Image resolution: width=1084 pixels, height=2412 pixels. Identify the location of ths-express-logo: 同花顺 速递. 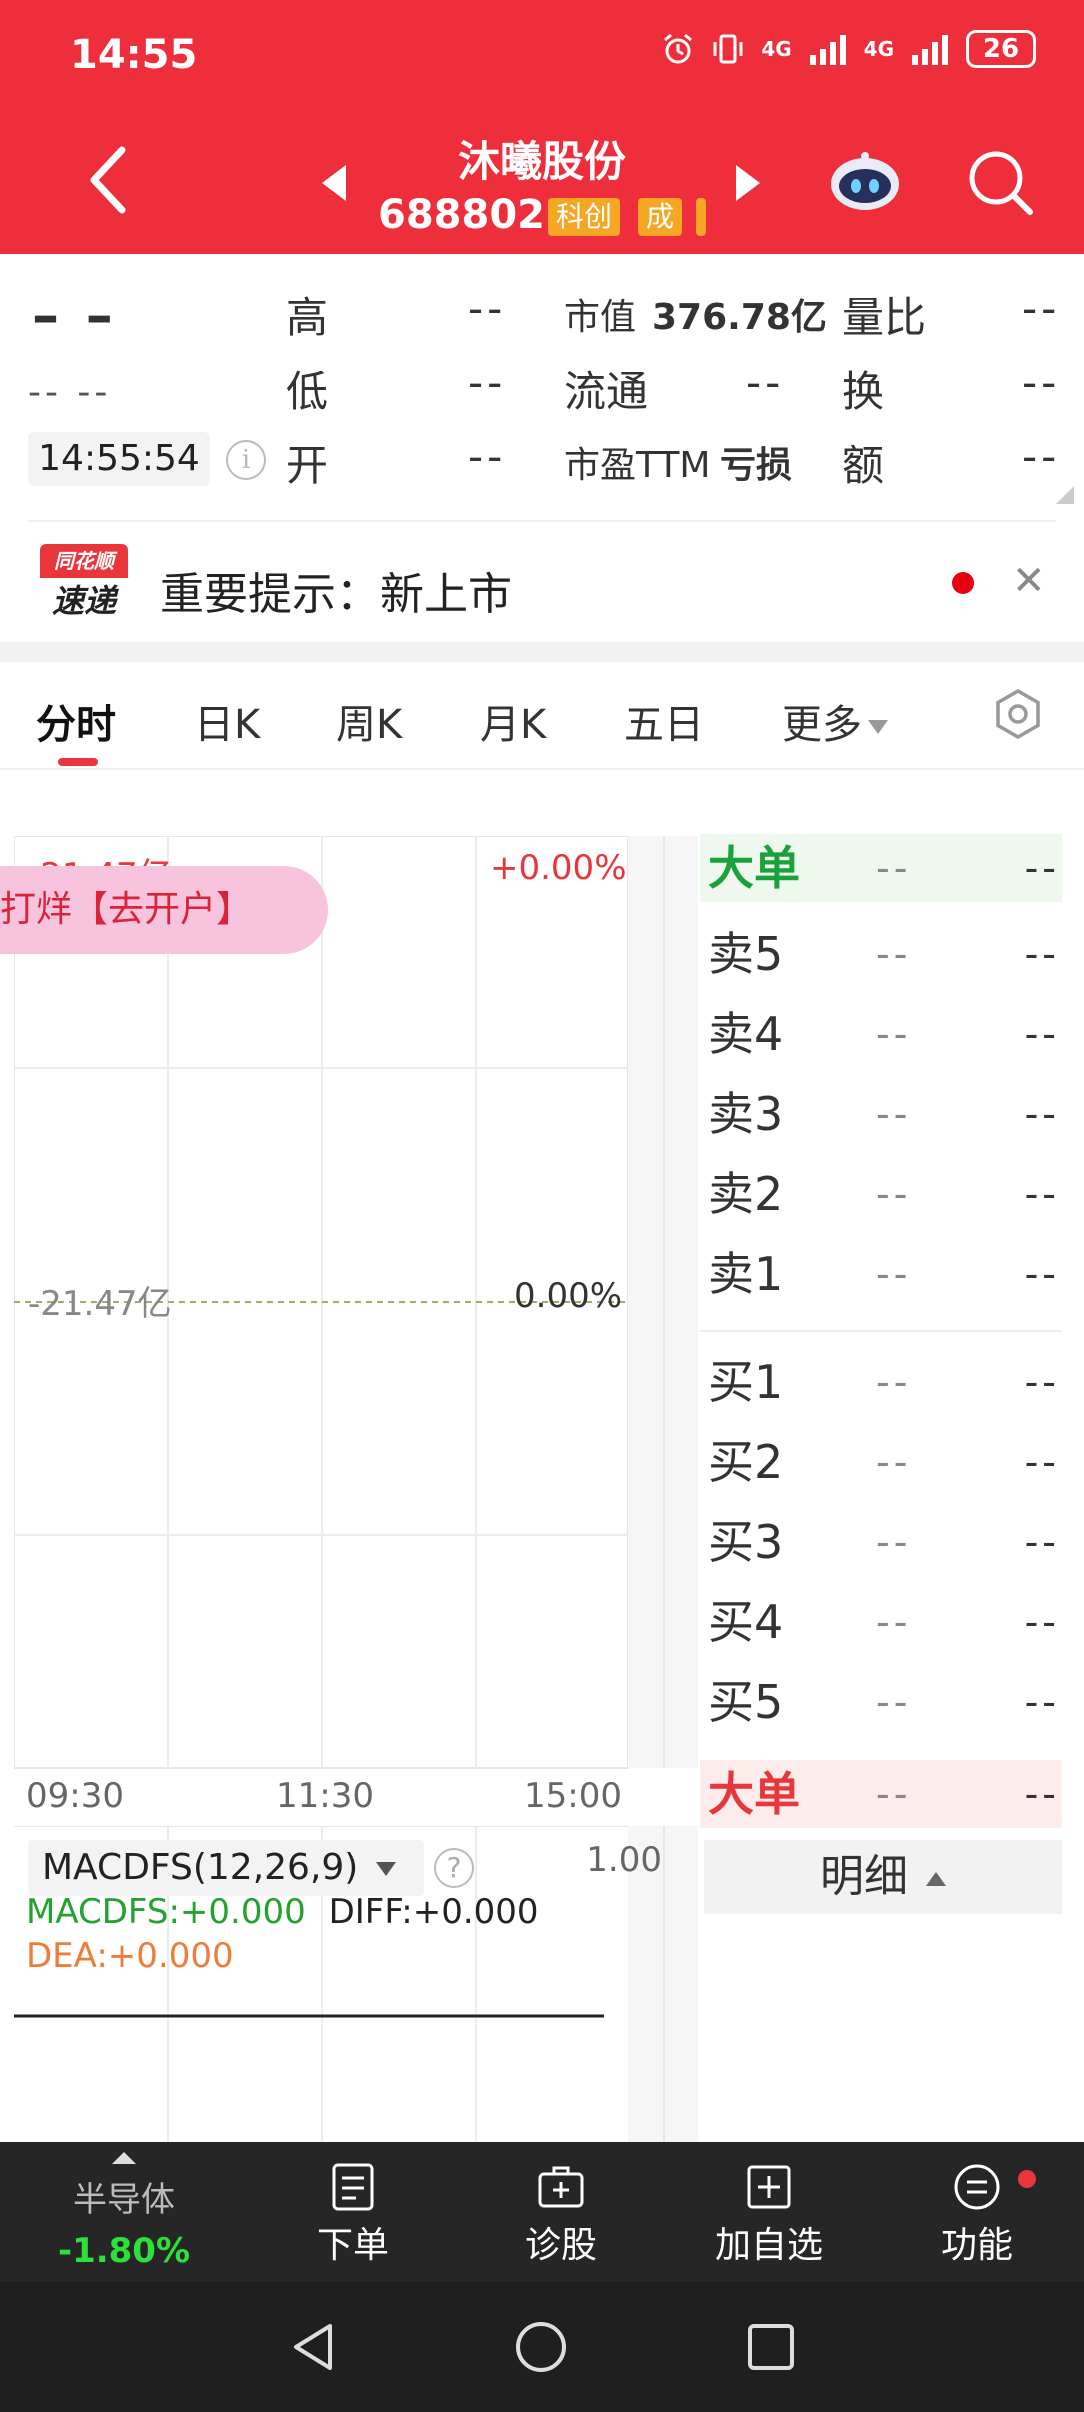
(84, 584).